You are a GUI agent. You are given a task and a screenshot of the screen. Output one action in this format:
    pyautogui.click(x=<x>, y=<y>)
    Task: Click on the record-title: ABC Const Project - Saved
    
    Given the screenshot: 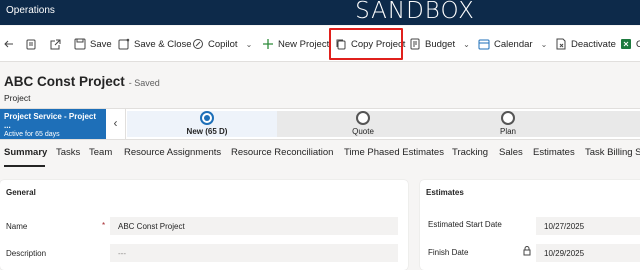 What is the action you would take?
    pyautogui.click(x=82, y=81)
    